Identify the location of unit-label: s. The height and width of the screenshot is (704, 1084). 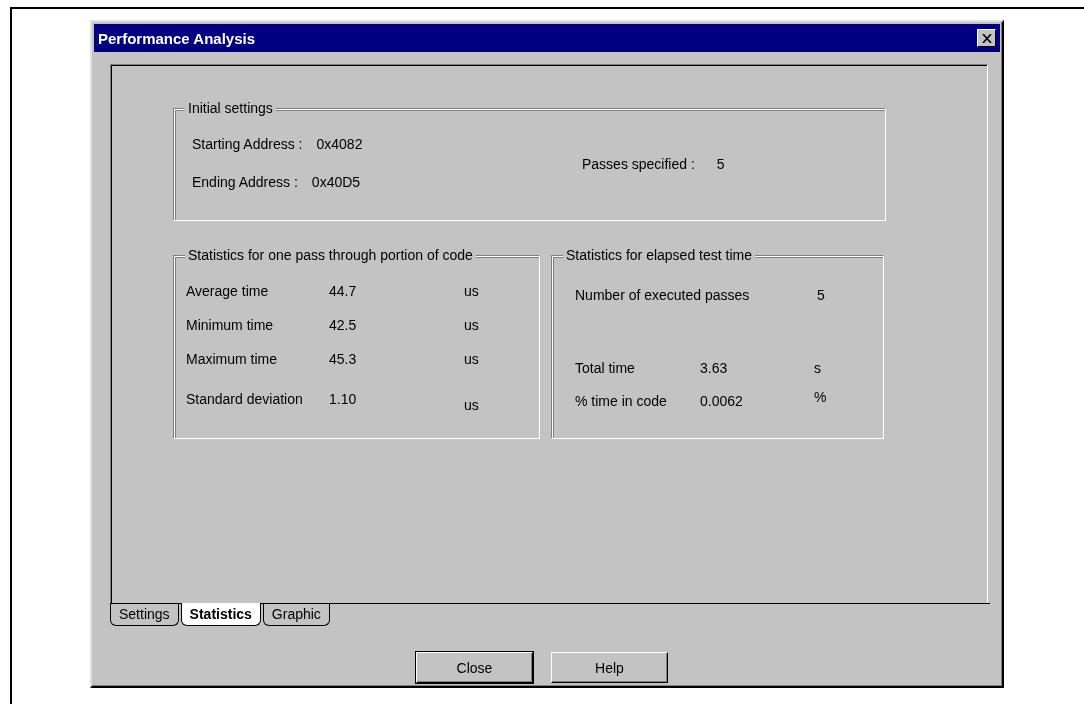
(817, 369).